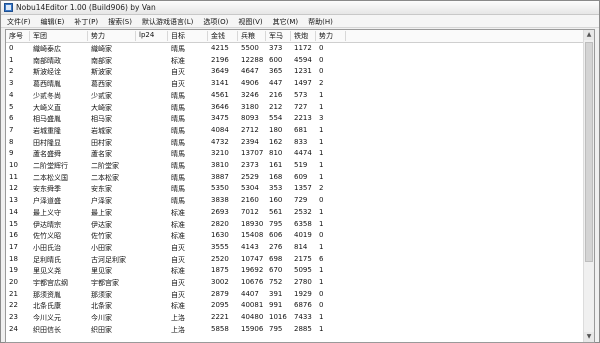 The height and width of the screenshot is (343, 600). Describe the element at coordinates (300, 107) in the screenshot. I see `table-row: 5 大崎义直 大崎家 晴馬 3646 3180 212 727 1` at that location.